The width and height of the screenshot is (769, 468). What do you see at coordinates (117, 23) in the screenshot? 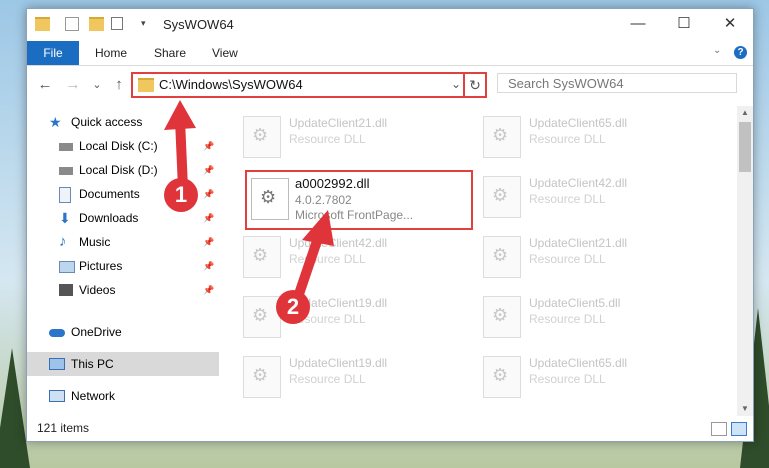
I see `customize-toolbar-icon` at bounding box center [117, 23].